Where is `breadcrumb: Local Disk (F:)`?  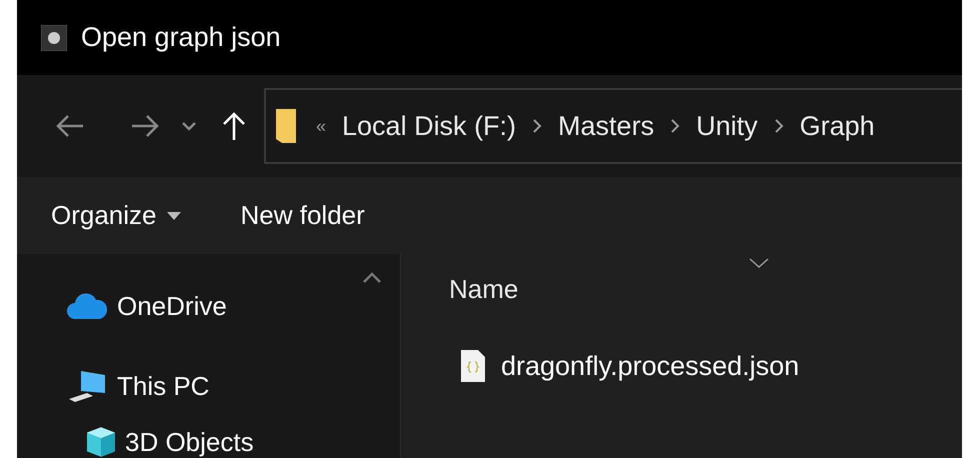 breadcrumb: Local Disk (F:) is located at coordinates (429, 126).